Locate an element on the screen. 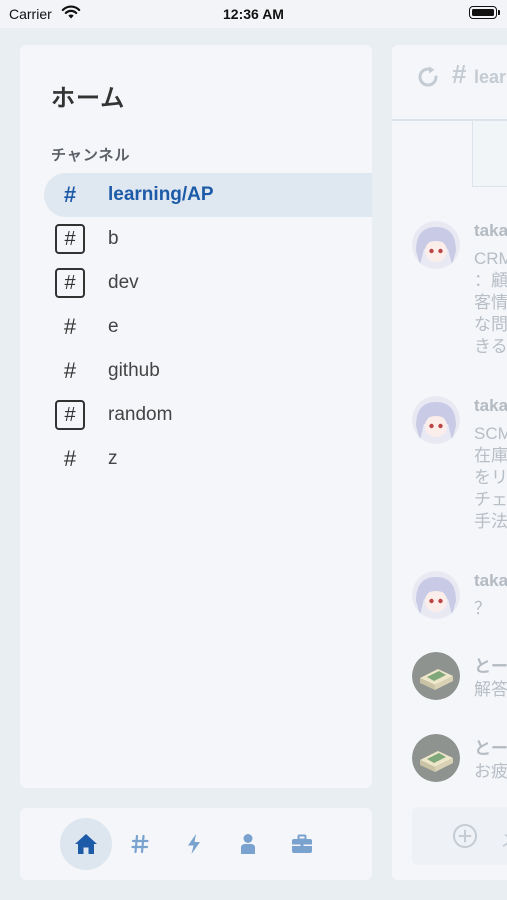 This screenshot has width=507, height=900. status-time: 12:36 AM is located at coordinates (253, 14).